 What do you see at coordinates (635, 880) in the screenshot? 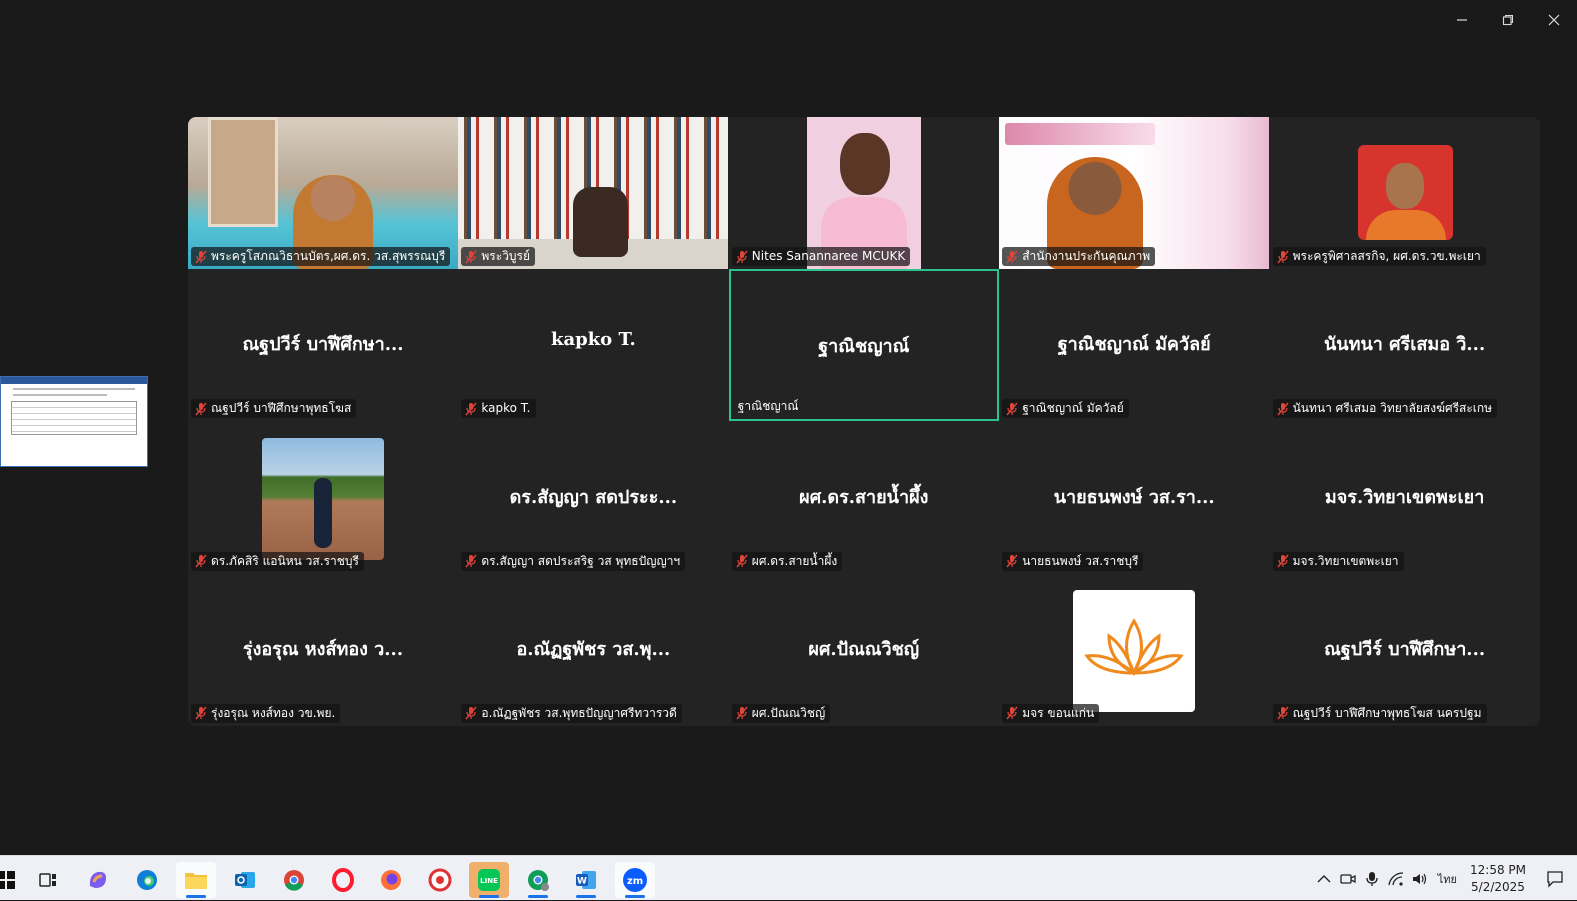
I see `zoom-icon: zm` at bounding box center [635, 880].